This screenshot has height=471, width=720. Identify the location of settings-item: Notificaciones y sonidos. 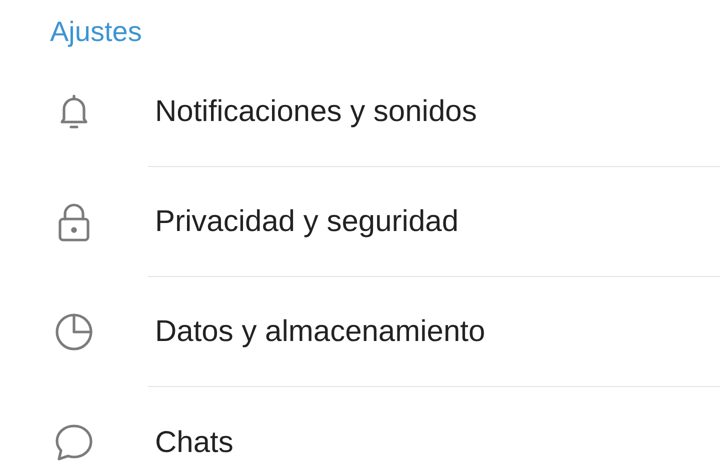
(316, 111).